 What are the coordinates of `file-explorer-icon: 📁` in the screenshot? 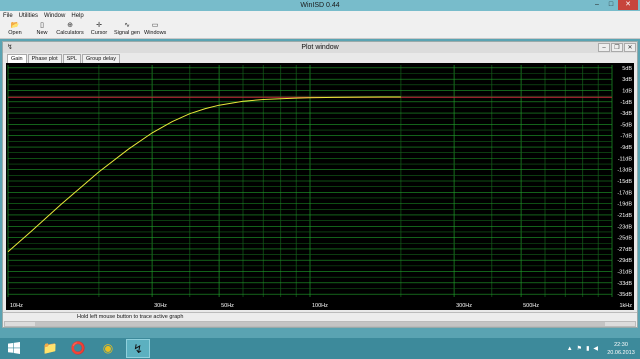 It's located at (50, 348).